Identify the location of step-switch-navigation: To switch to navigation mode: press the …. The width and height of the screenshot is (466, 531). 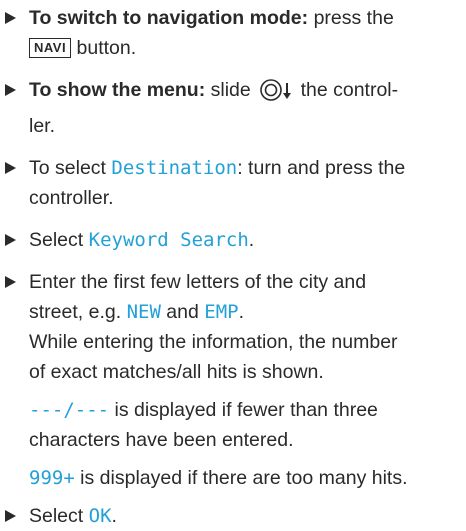
(233, 33).